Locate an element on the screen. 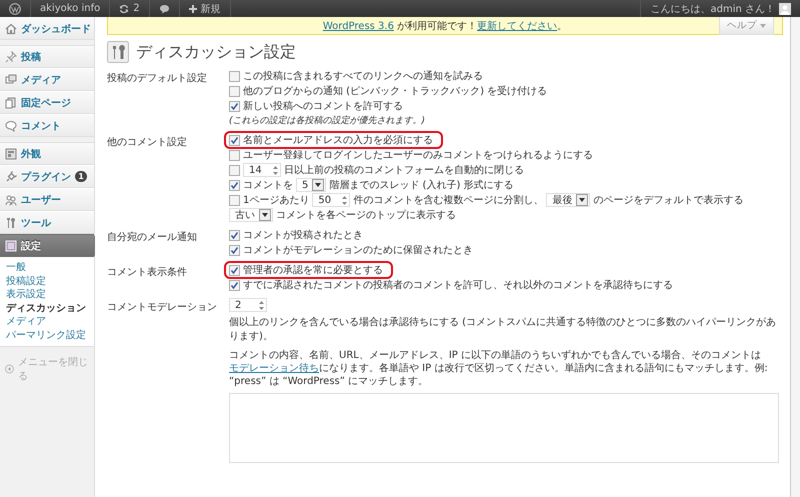 The height and width of the screenshot is (497, 800). plug-icon is located at coordinates (11, 176).